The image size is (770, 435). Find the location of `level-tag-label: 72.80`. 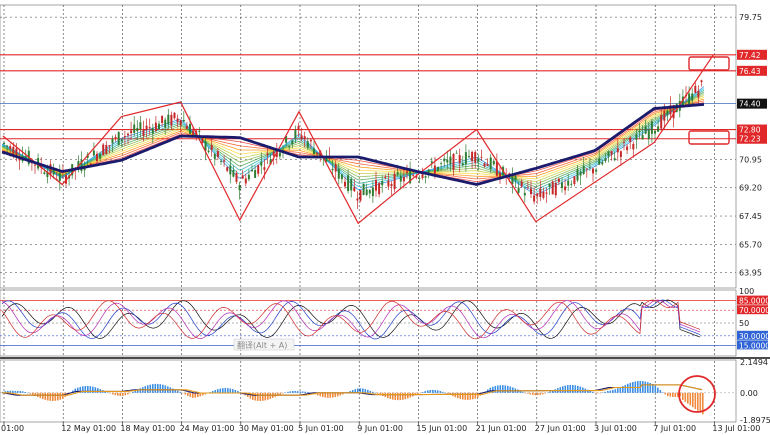

level-tag-label: 72.80 is located at coordinates (750, 130).